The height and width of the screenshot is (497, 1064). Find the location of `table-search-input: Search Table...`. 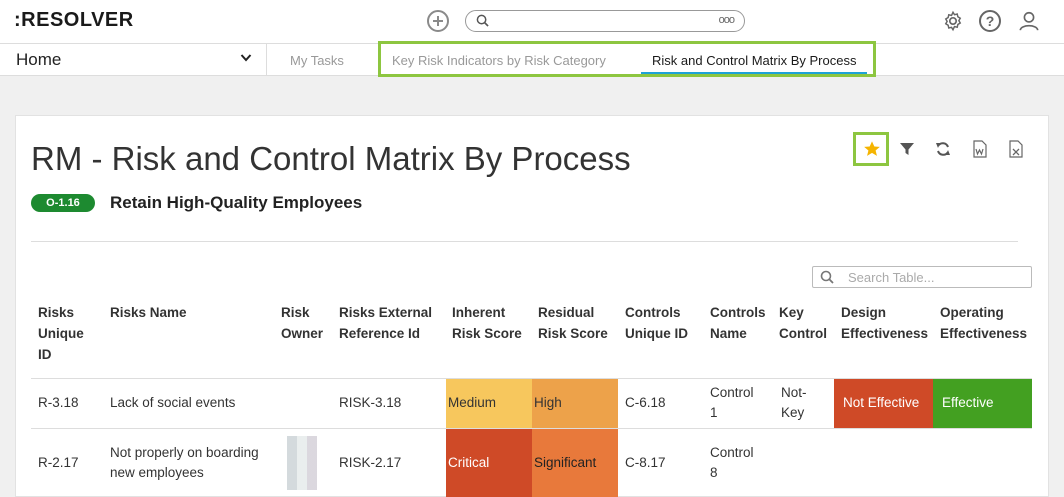

table-search-input: Search Table... is located at coordinates (922, 277).